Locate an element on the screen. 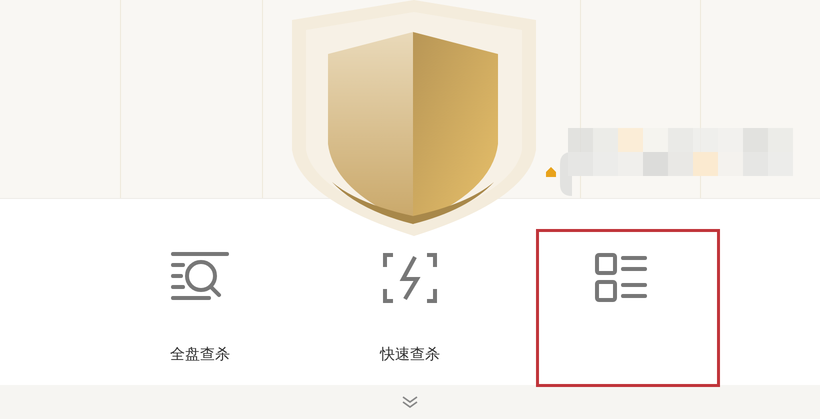 The image size is (820, 419). shield-icon is located at coordinates (413, 128).